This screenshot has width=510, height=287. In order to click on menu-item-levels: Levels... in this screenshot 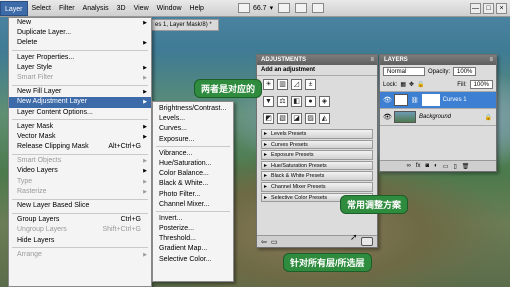, I will do `click(193, 119)`.